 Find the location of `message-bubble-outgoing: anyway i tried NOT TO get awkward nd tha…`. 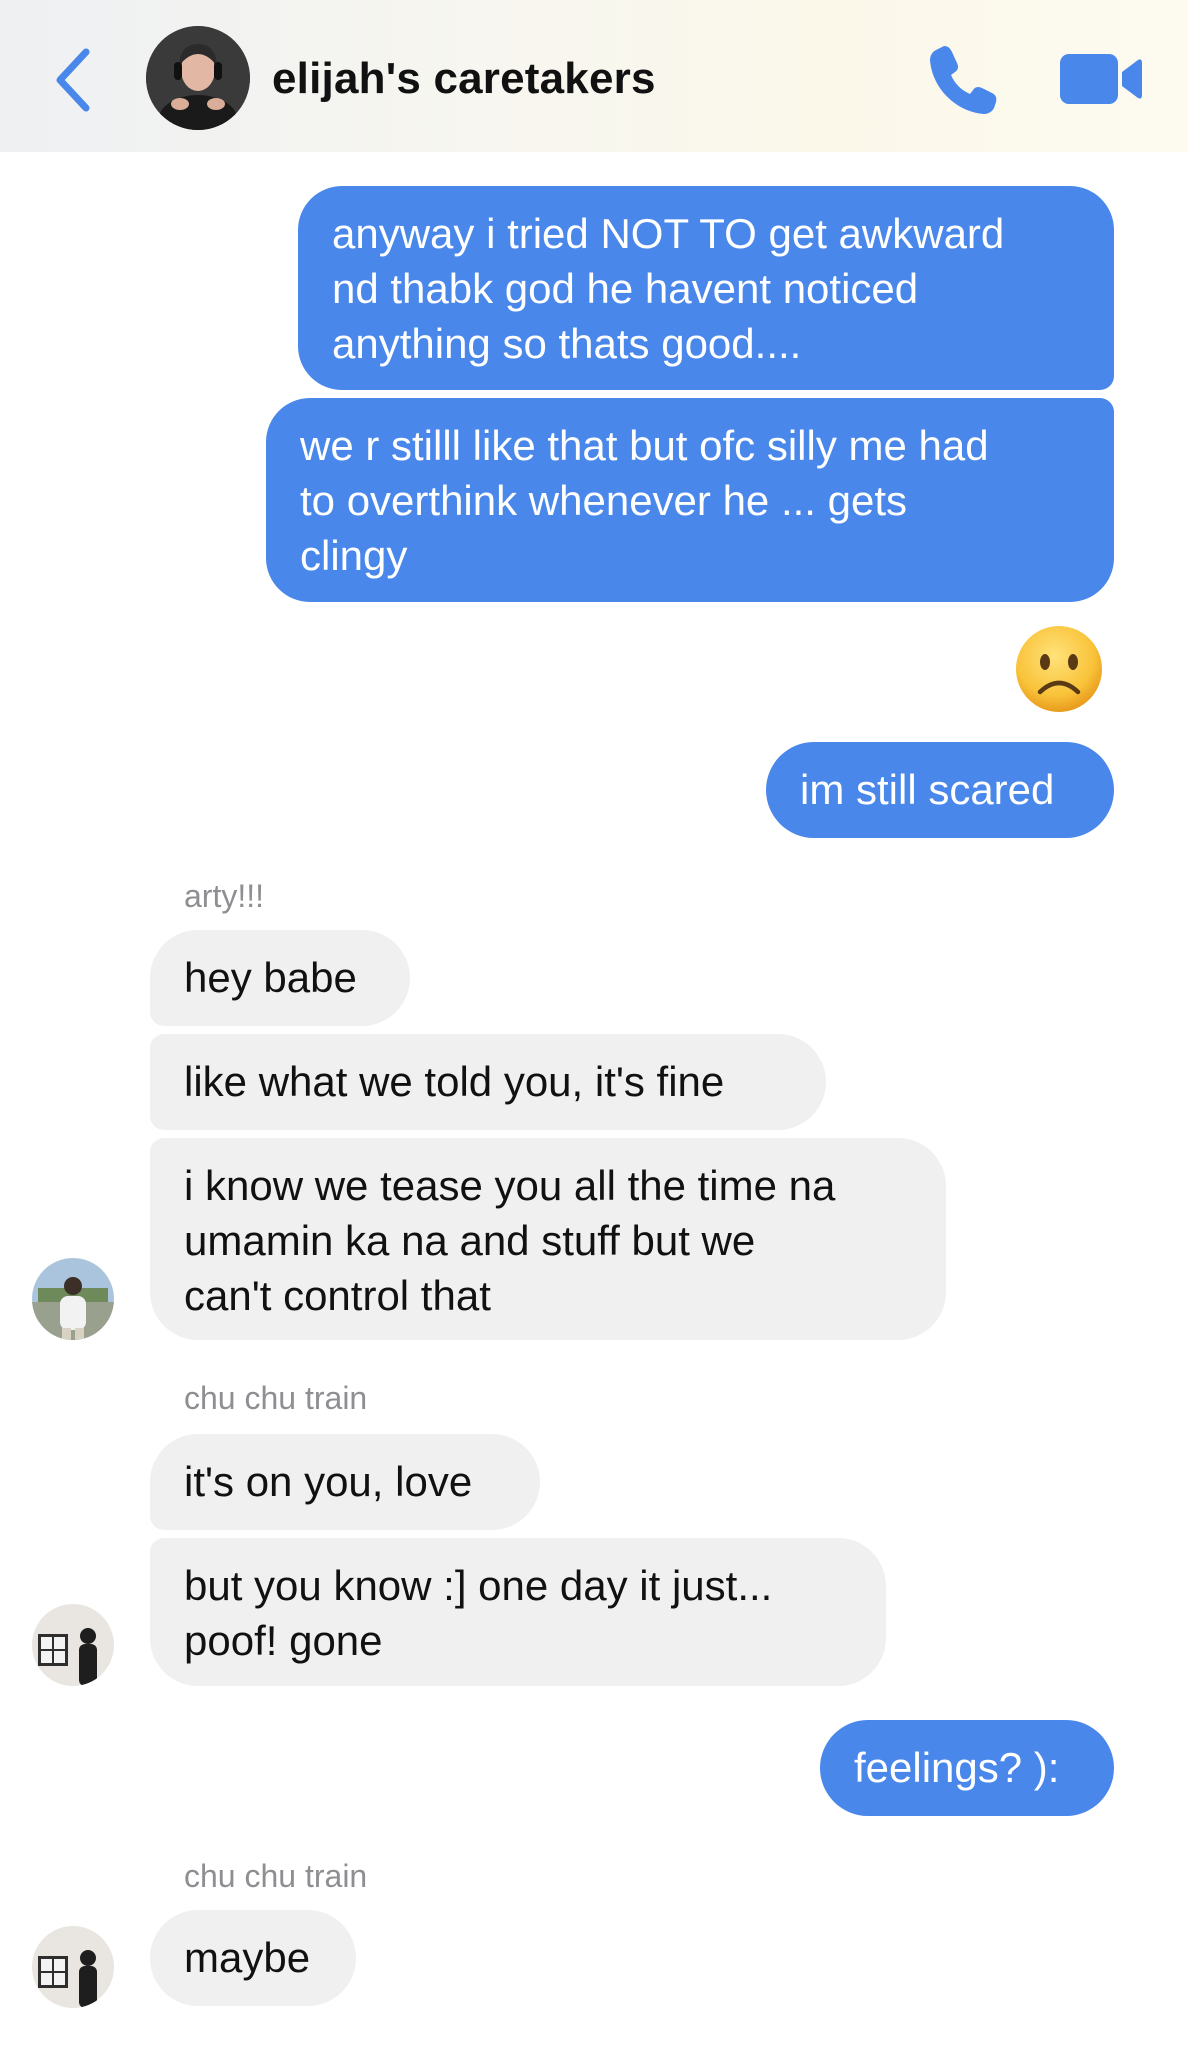

message-bubble-outgoing: anyway i tried NOT TO get awkward nd tha… is located at coordinates (706, 288).